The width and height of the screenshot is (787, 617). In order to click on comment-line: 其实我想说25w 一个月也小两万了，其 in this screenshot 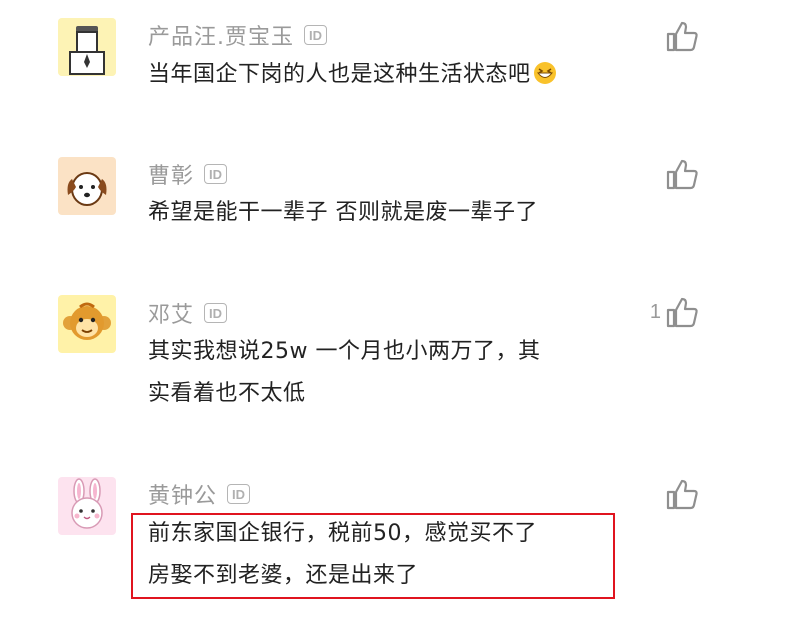, I will do `click(344, 351)`.